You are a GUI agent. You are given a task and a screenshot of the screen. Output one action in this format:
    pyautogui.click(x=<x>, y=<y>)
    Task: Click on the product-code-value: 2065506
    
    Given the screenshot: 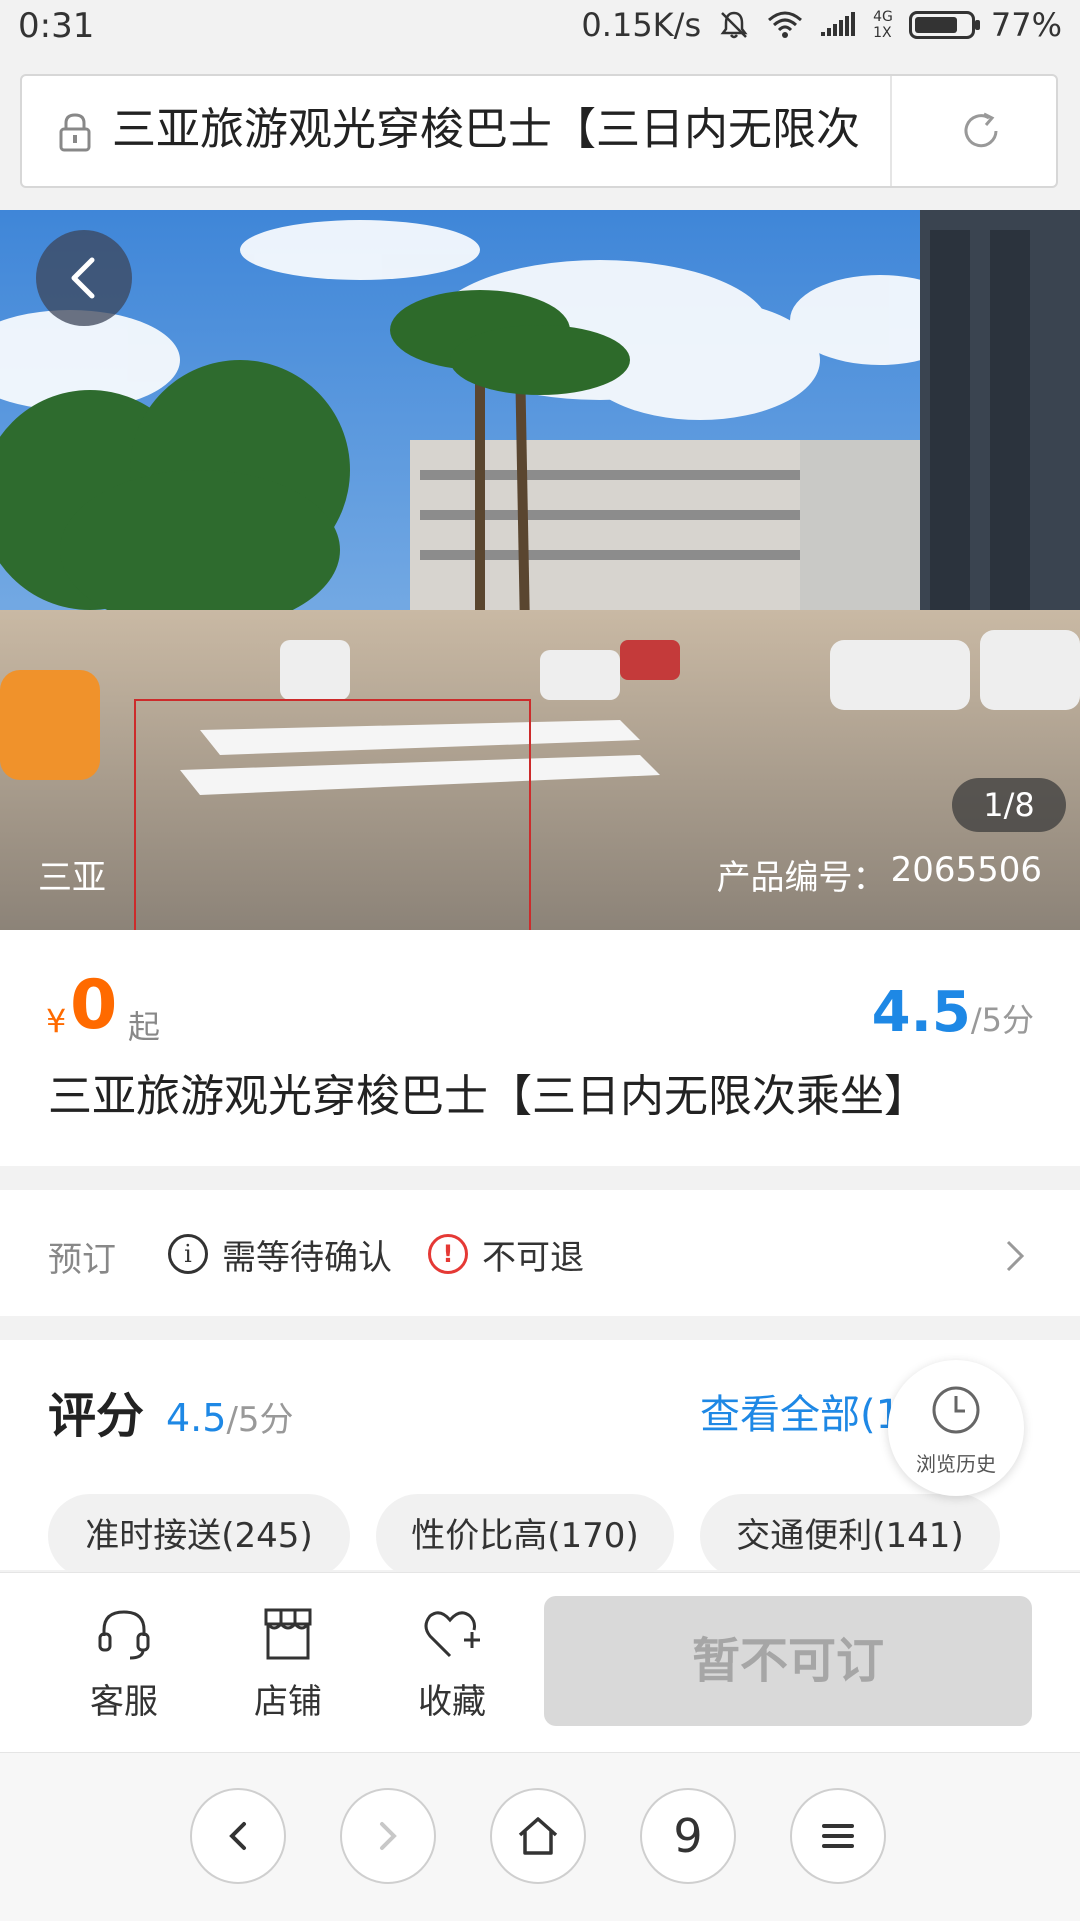 What is the action you would take?
    pyautogui.click(x=966, y=870)
    